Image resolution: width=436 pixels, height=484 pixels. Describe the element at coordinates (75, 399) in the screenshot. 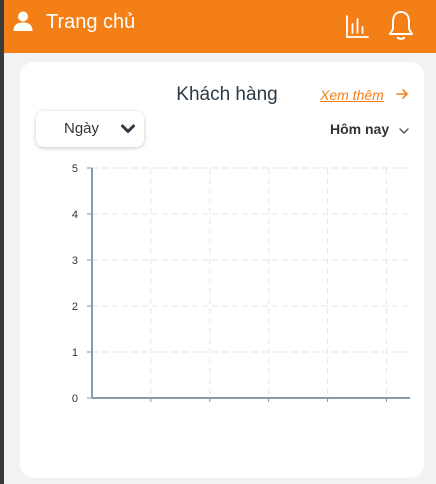

I see `y-tick-label: 0` at that location.